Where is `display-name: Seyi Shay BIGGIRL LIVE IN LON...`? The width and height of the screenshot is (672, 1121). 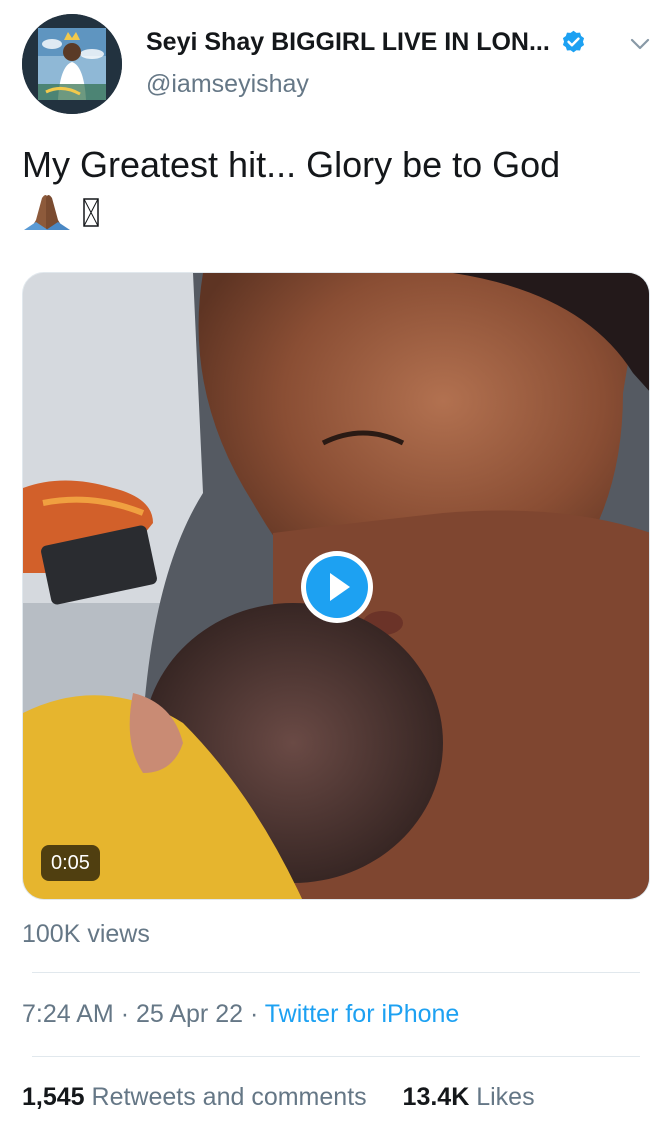
display-name: Seyi Shay BIGGIRL LIVE IN LON... is located at coordinates (348, 42).